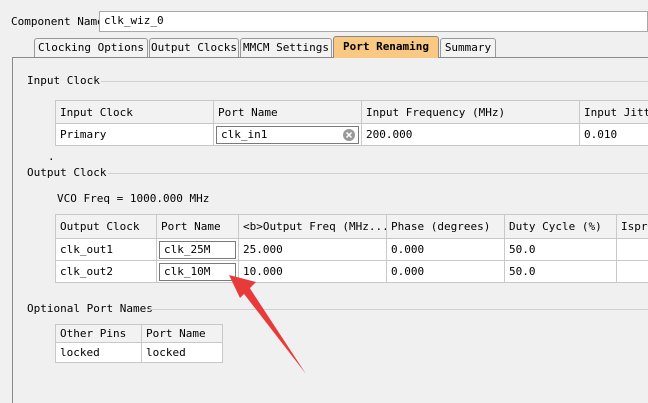 The height and width of the screenshot is (403, 648). What do you see at coordinates (470, 112) in the screenshot?
I see `input-frequency-header: Input Frequency (MHz)` at bounding box center [470, 112].